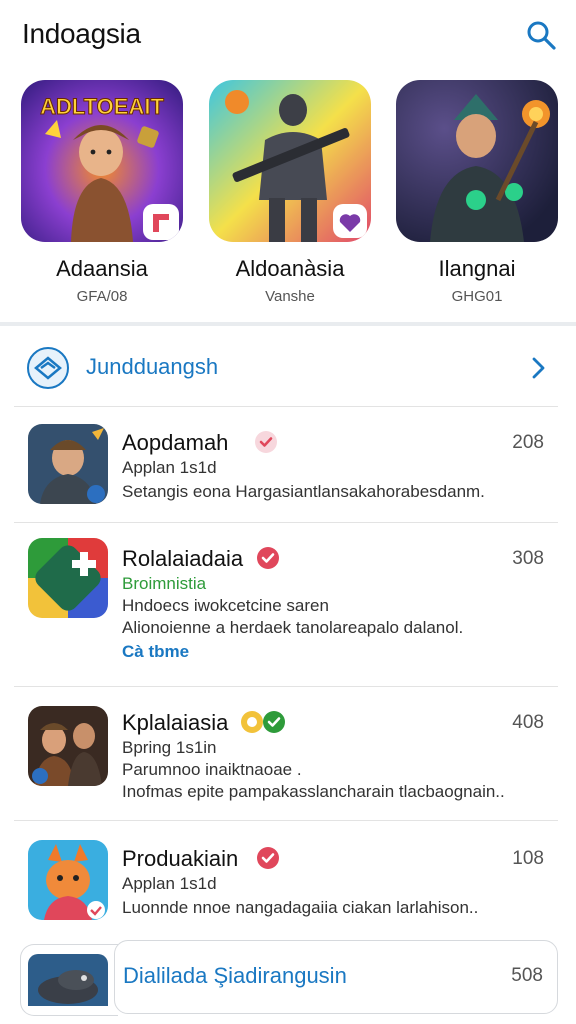 Image resolution: width=576 pixels, height=1024 pixels. Describe the element at coordinates (180, 858) in the screenshot. I see `app-name: Produakiain` at that location.